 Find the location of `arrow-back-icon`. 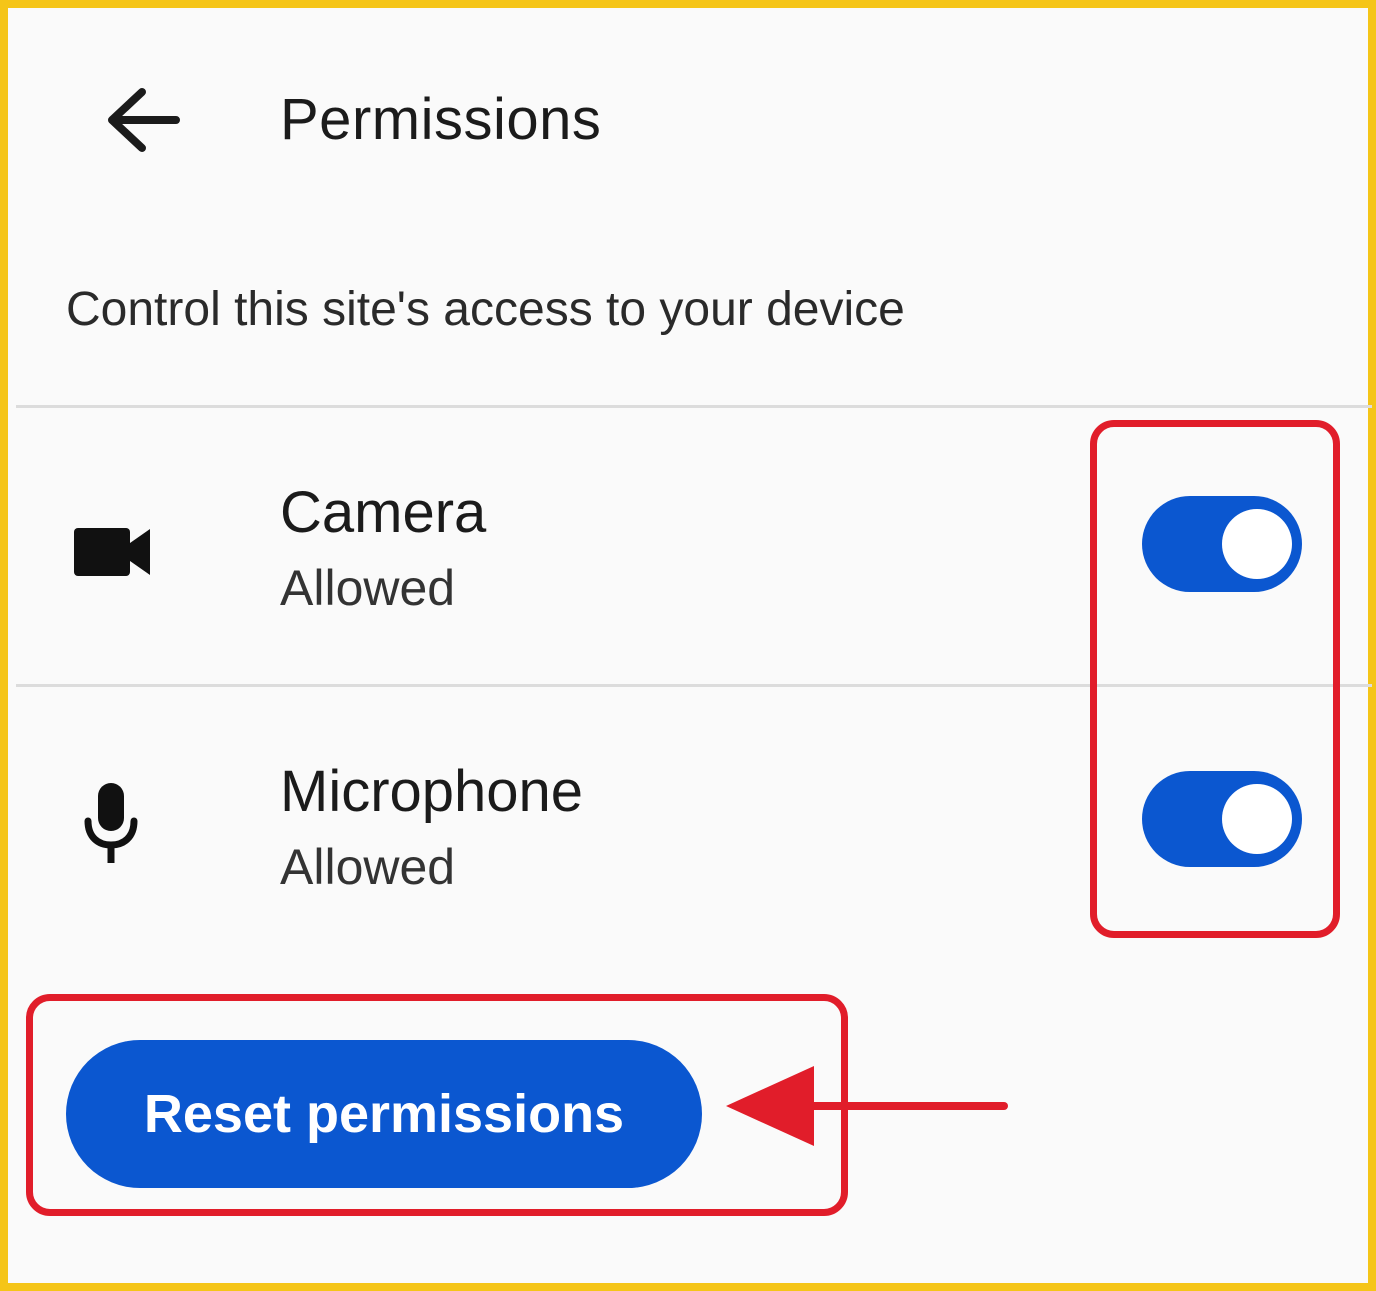

arrow-back-icon is located at coordinates (142, 120).